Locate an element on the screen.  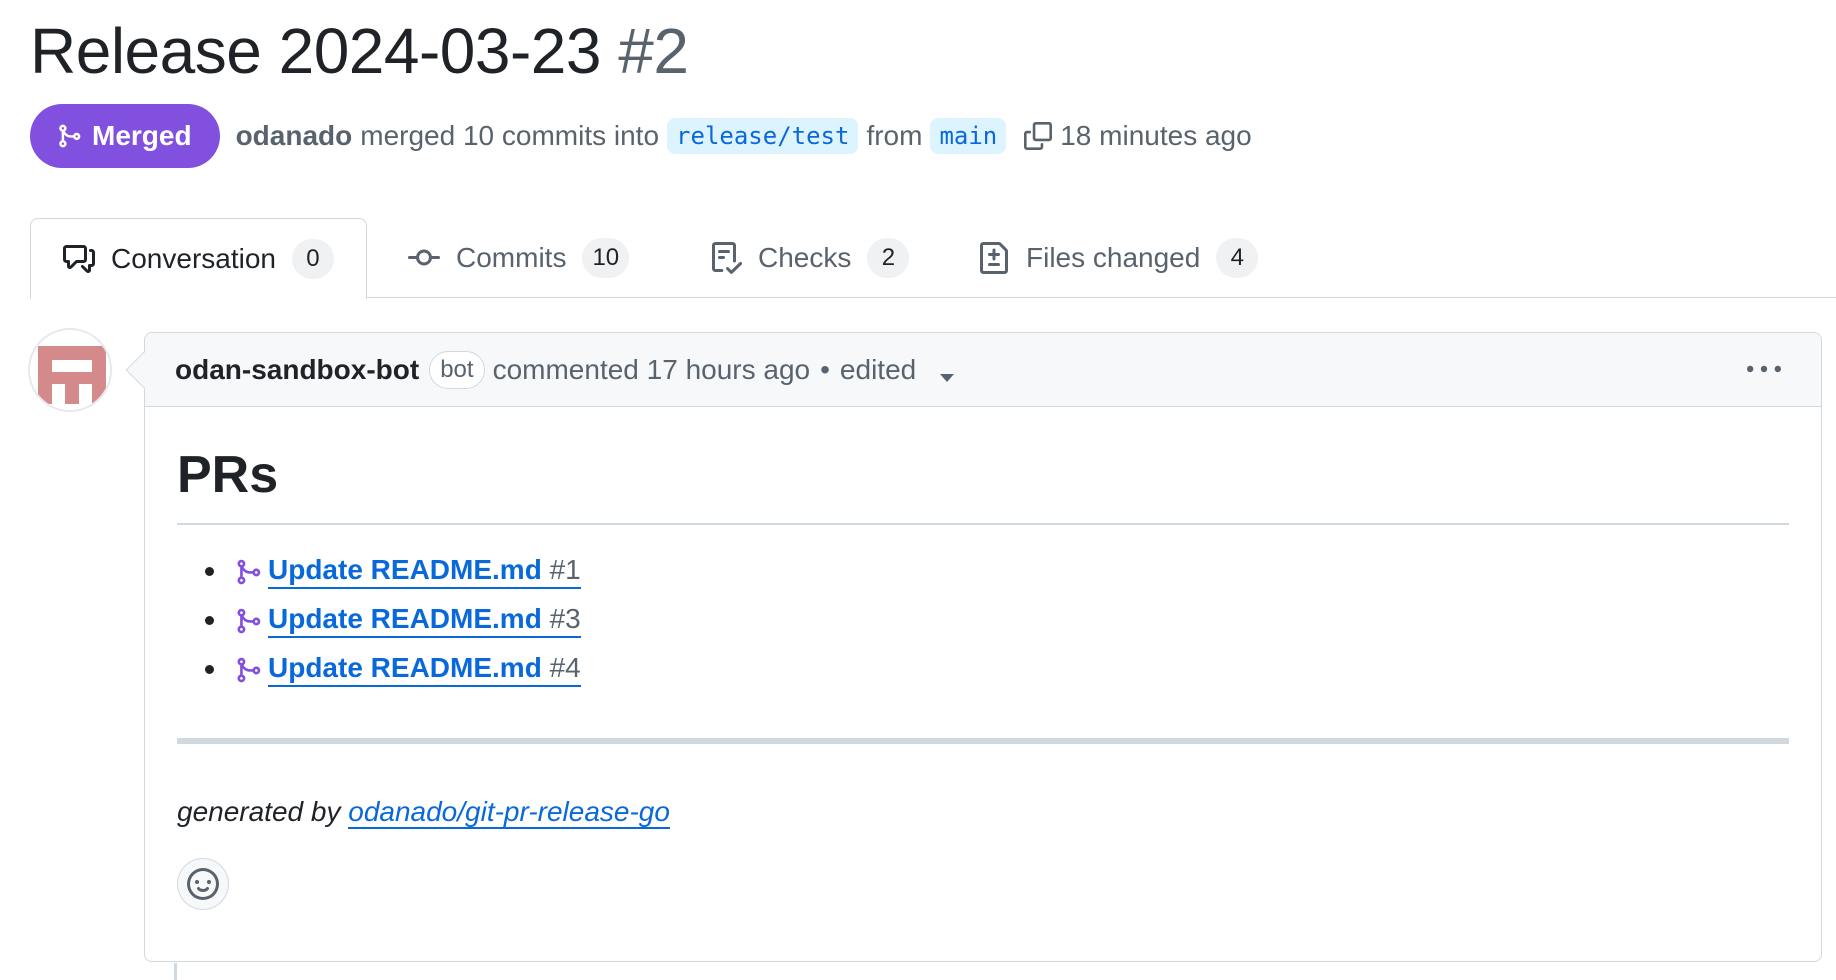
generated-by-prefix: generated by is located at coordinates (259, 811).